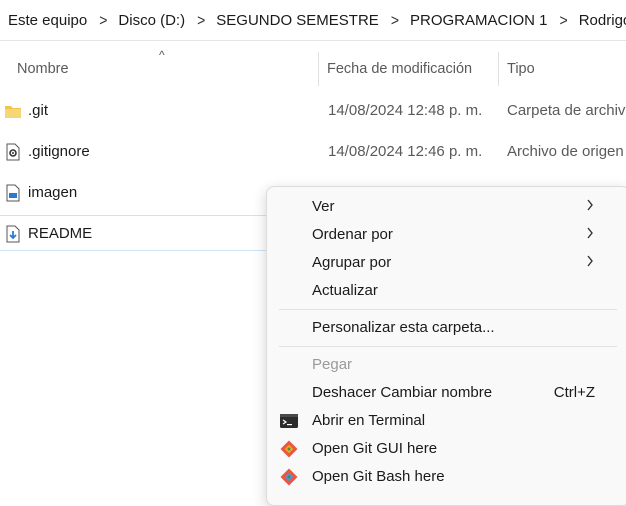 The image size is (626, 506). What do you see at coordinates (323, 206) in the screenshot?
I see `menu-item-label: Ver` at bounding box center [323, 206].